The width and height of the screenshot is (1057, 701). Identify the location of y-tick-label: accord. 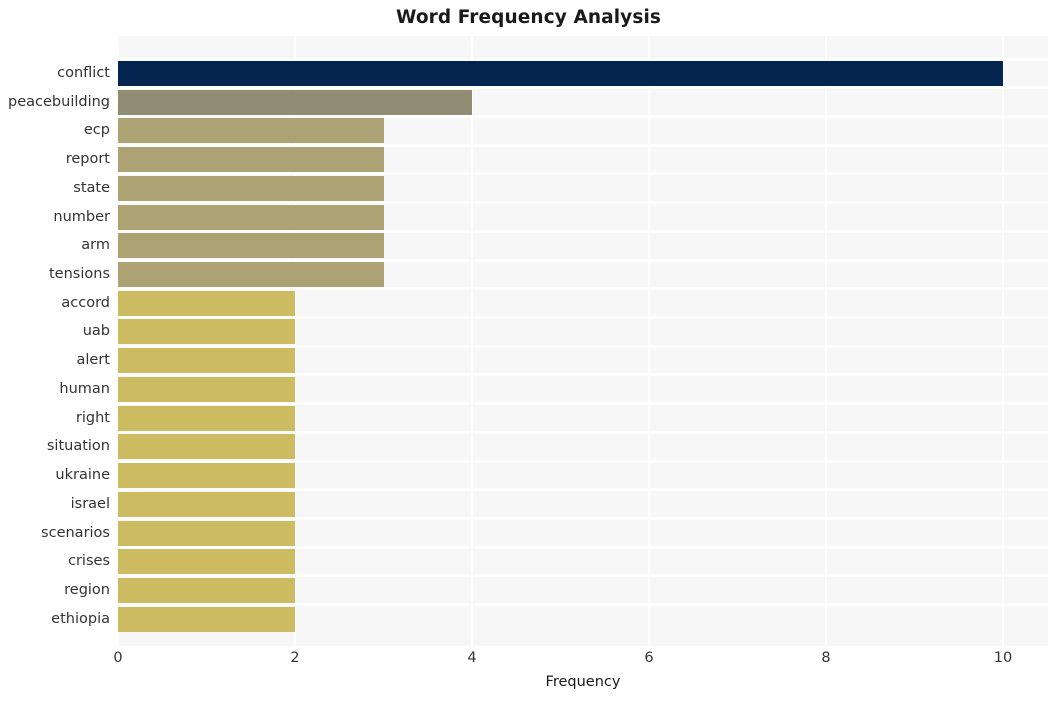
(85, 302).